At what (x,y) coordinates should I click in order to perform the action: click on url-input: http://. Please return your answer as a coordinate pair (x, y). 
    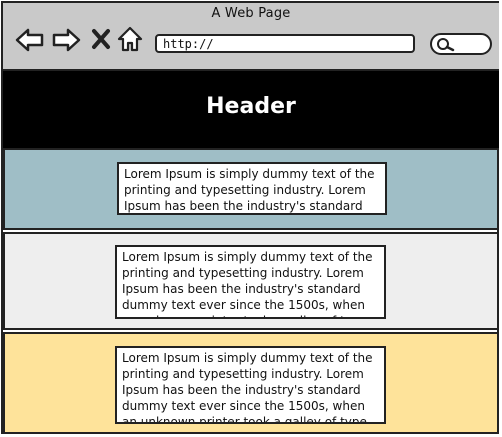
    Looking at the image, I should click on (285, 43).